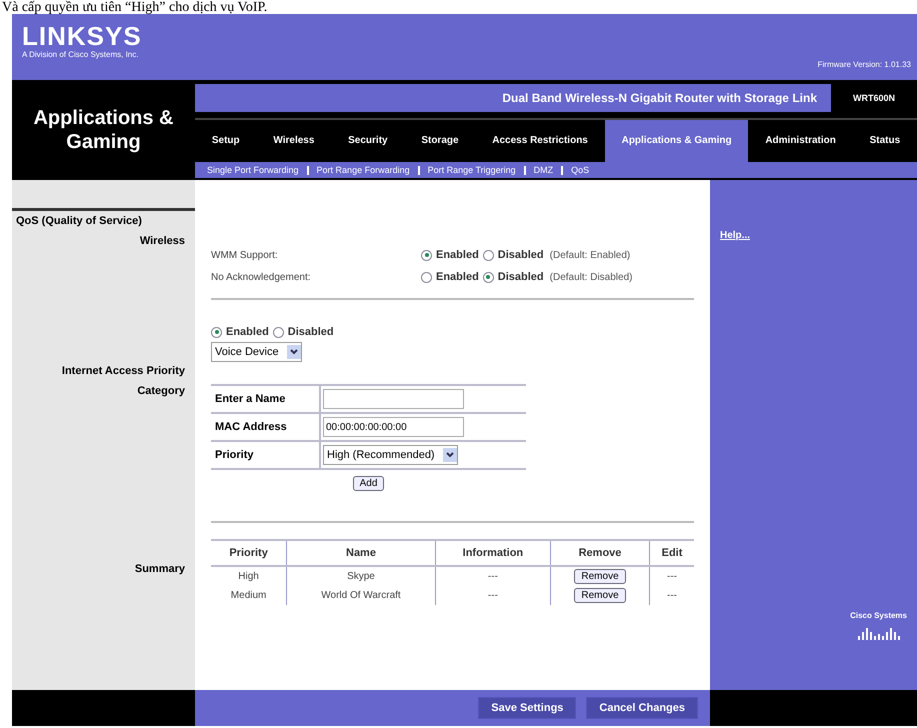  Describe the element at coordinates (249, 553) in the screenshot. I see `column-header: Priority` at that location.